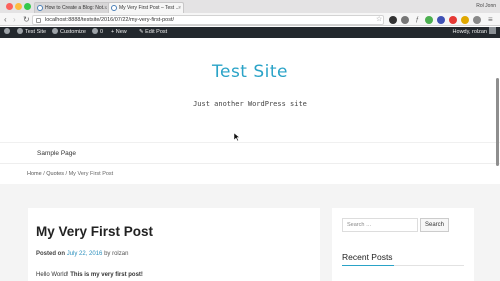  I want to click on post-title: My Very First Post, so click(95, 231).